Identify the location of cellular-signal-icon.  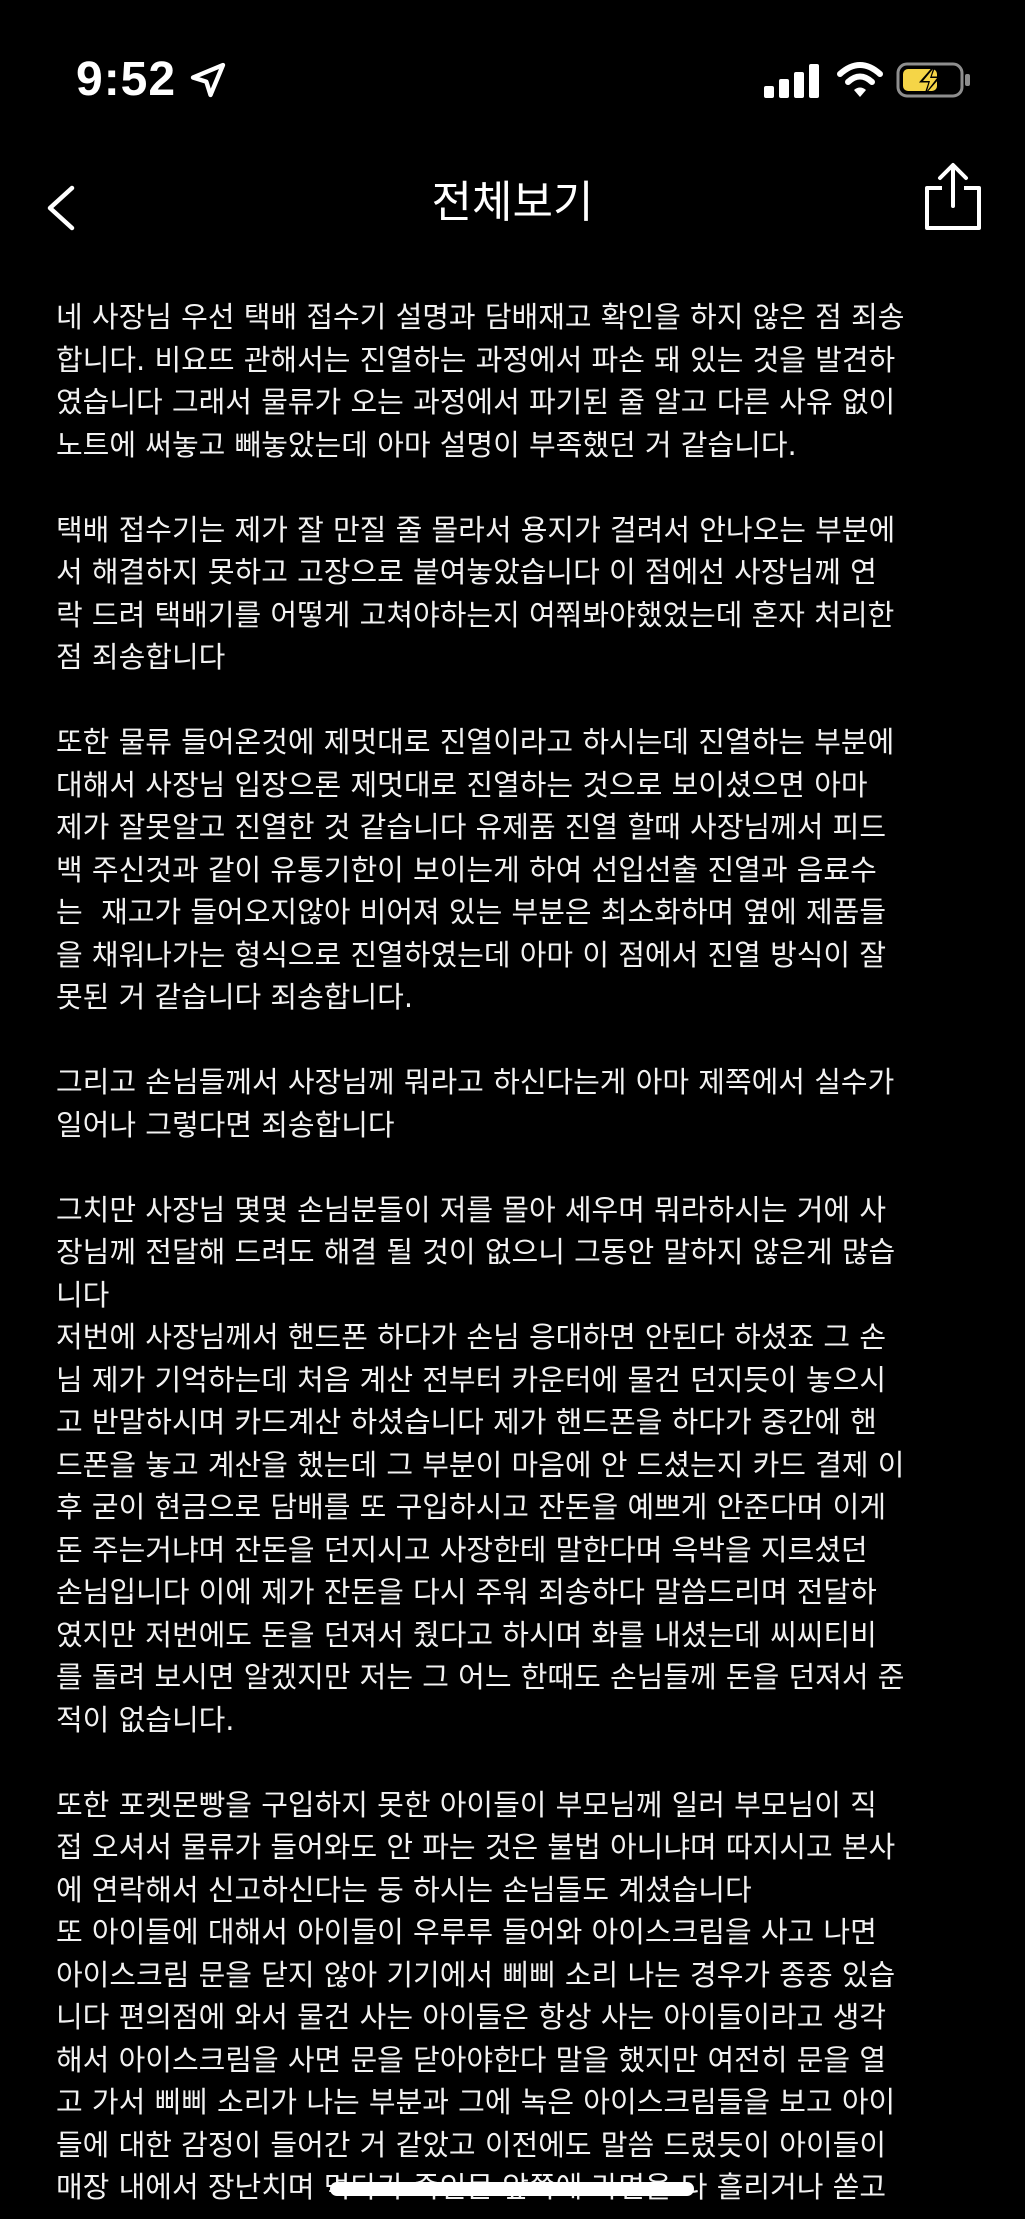
(791, 81).